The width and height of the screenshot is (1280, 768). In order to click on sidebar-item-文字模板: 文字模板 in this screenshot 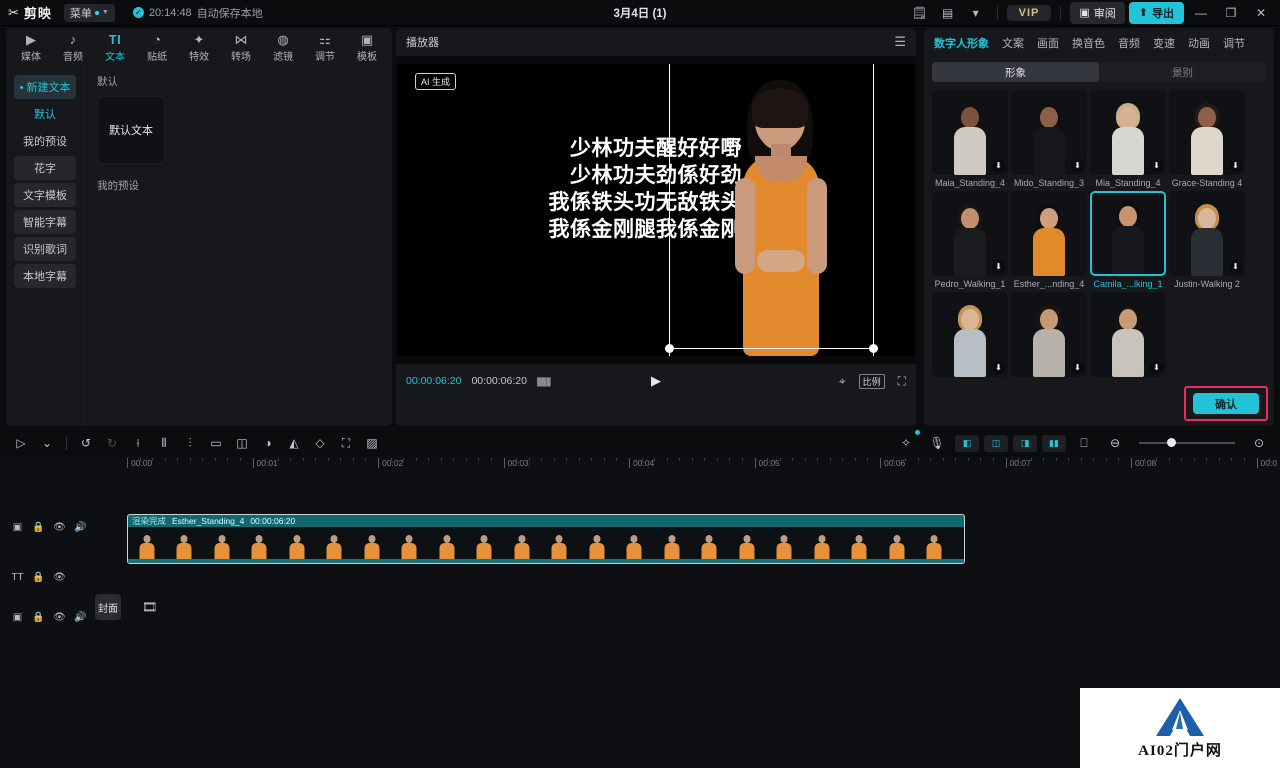, I will do `click(45, 195)`.